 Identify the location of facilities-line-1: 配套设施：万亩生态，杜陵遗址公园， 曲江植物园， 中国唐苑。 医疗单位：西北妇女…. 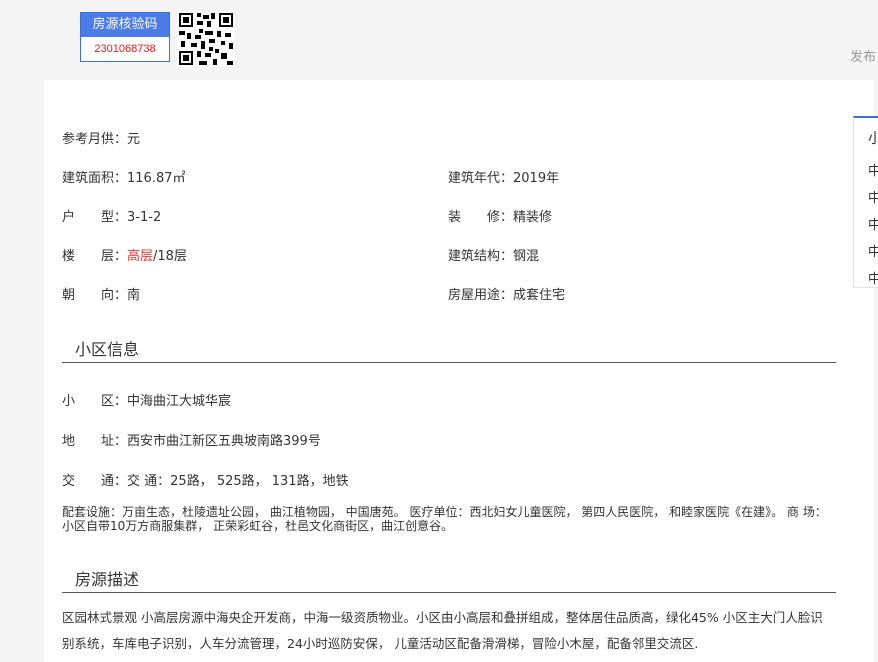
(444, 512).